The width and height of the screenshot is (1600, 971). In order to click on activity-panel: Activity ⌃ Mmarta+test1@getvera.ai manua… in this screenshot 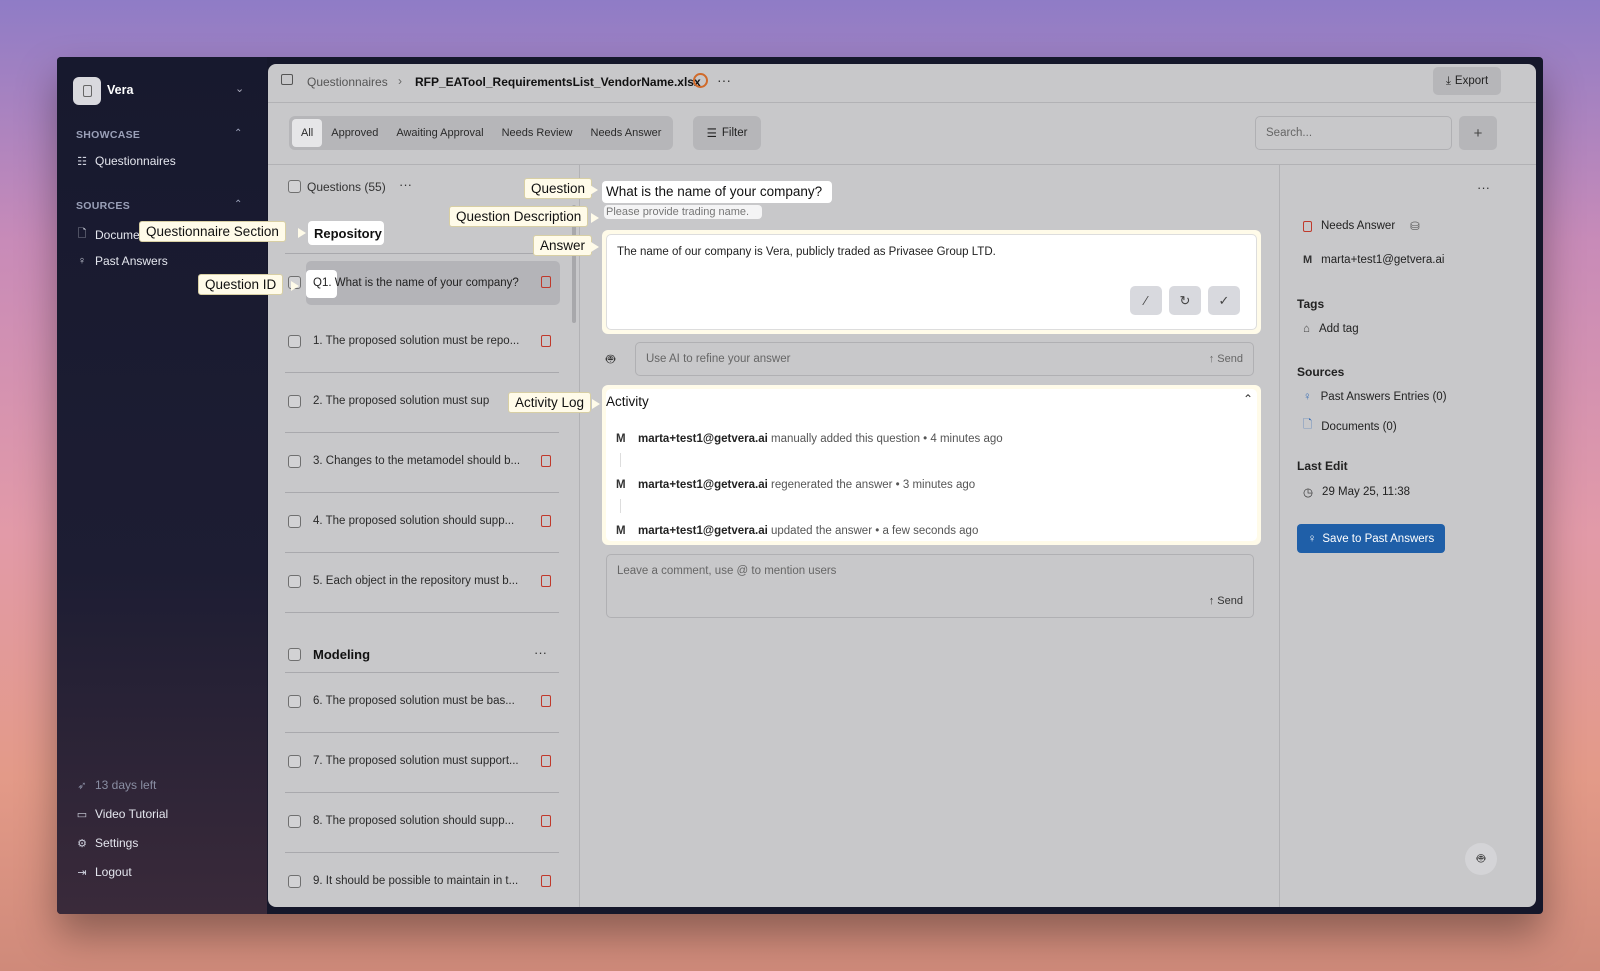, I will do `click(931, 465)`.